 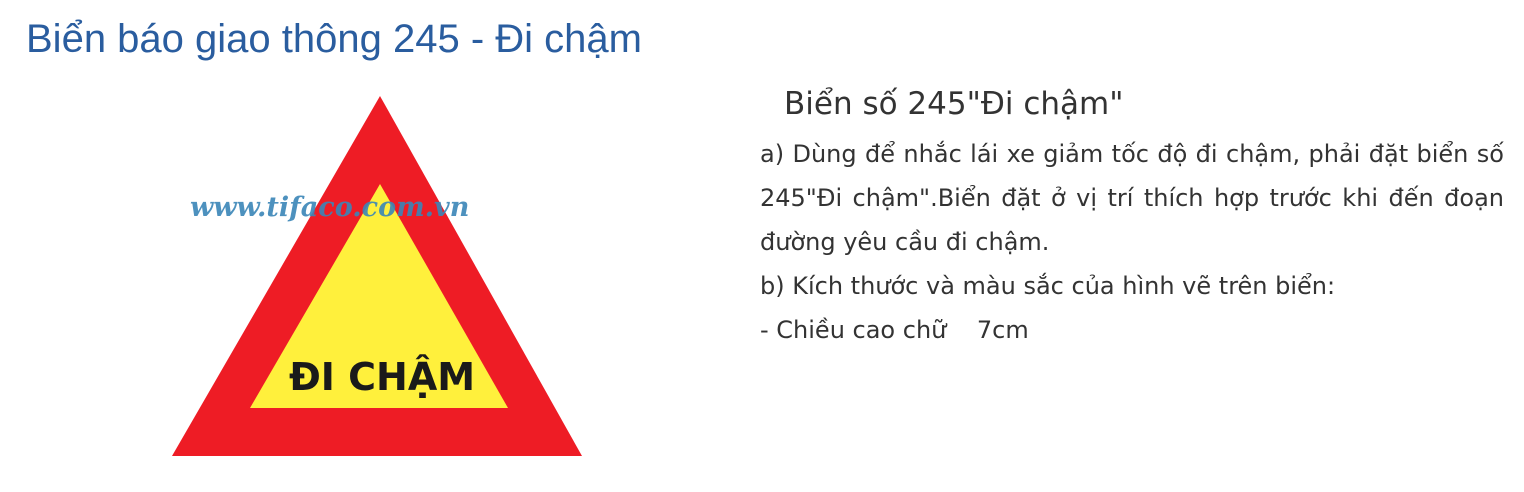 What do you see at coordinates (894, 330) in the screenshot?
I see `text-height-spec: - Chiều cao chữ 7cm` at bounding box center [894, 330].